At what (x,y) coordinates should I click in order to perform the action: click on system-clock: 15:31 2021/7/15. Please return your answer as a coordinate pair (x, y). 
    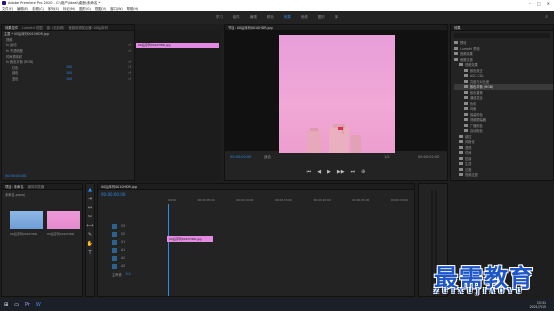
    Looking at the image, I should click on (538, 305).